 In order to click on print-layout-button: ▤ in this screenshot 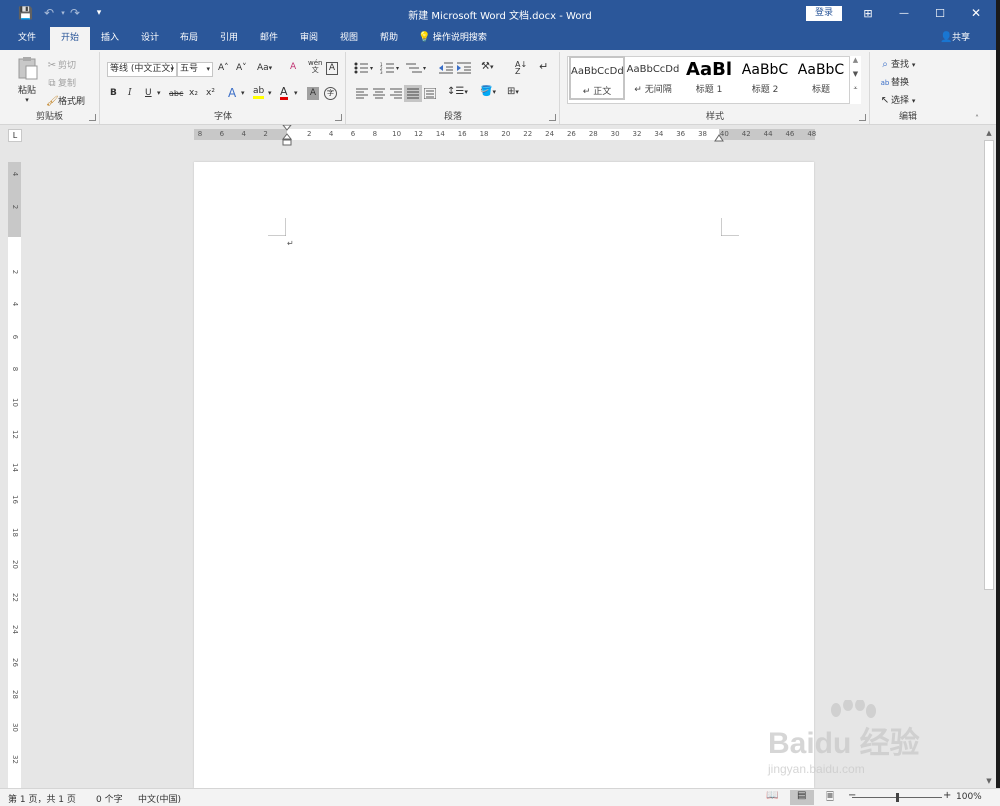, I will do `click(802, 797)`.